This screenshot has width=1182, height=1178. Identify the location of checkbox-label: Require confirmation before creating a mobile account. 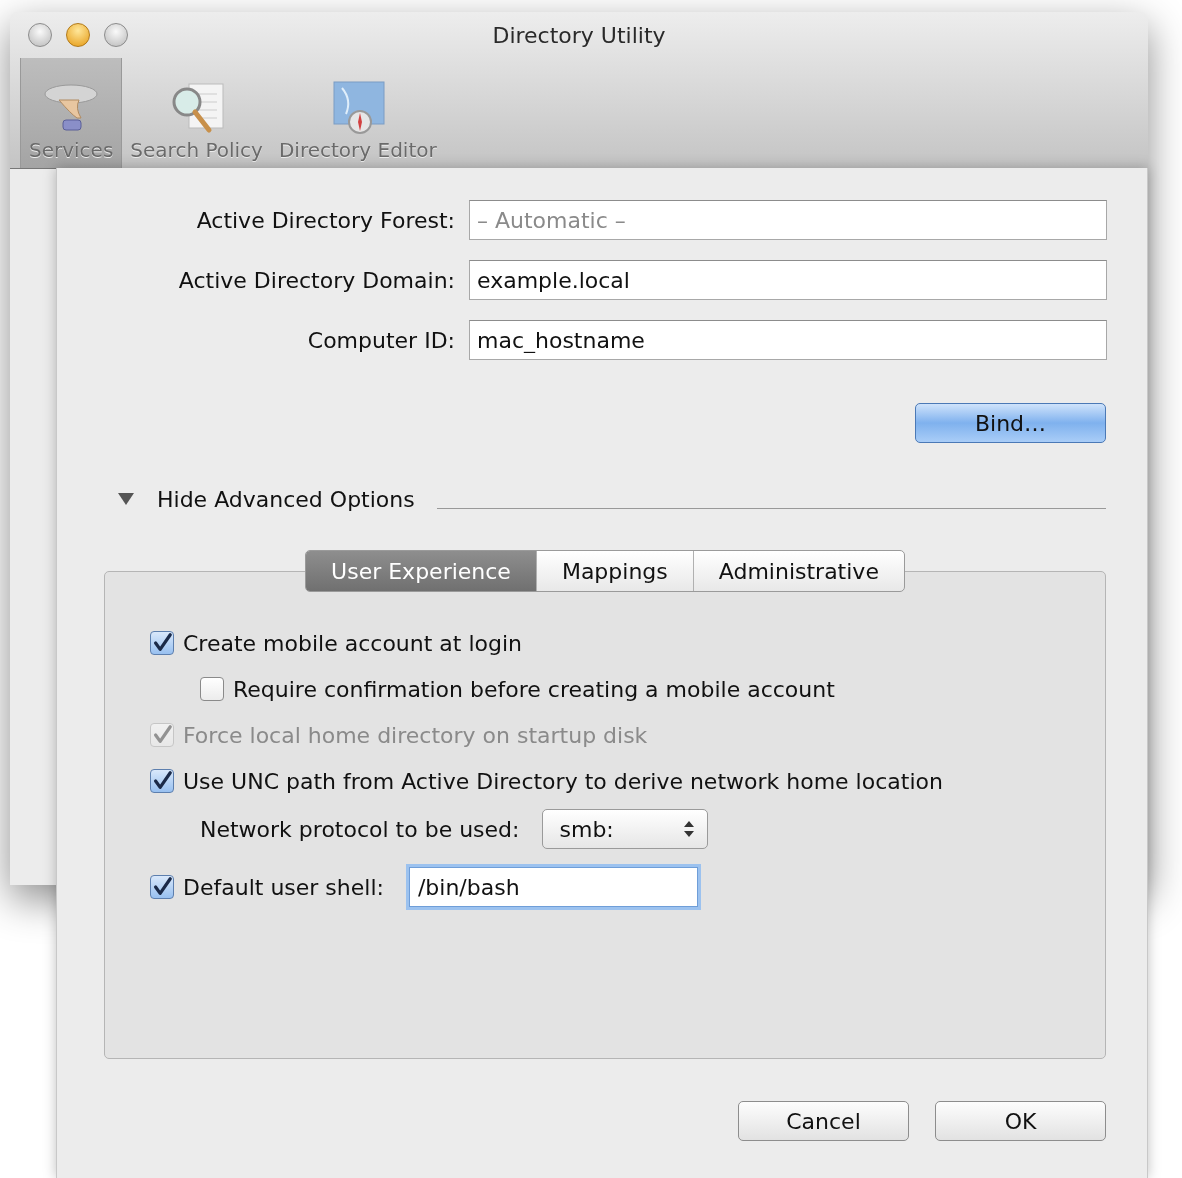
(534, 689).